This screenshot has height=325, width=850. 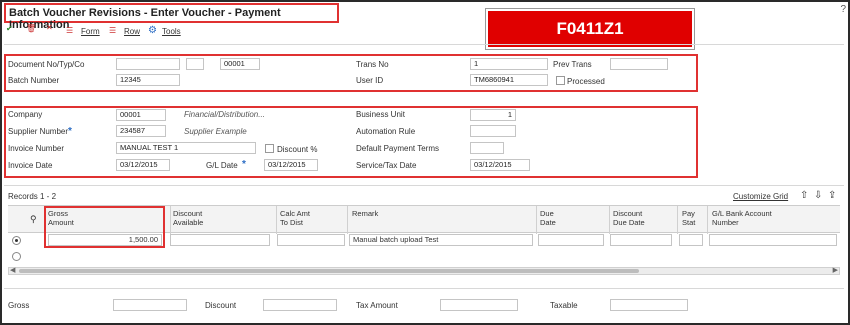 What do you see at coordinates (760, 196) in the screenshot?
I see `customize-grid-link: Customize Grid` at bounding box center [760, 196].